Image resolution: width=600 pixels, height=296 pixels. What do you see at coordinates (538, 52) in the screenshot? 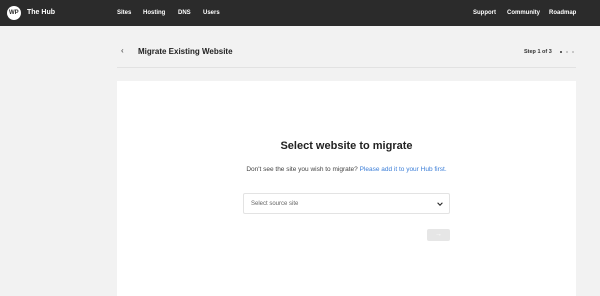
I see `step-indicator: Step 1 of 3` at bounding box center [538, 52].